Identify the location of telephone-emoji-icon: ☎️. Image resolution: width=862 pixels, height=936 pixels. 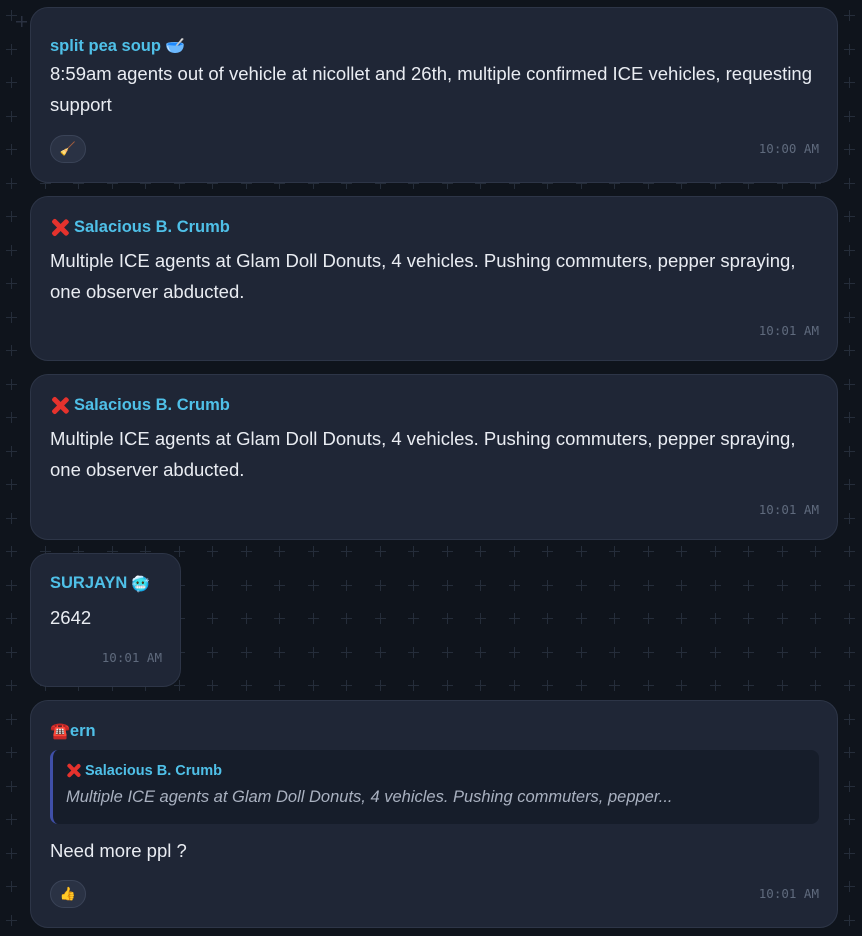
(60, 731).